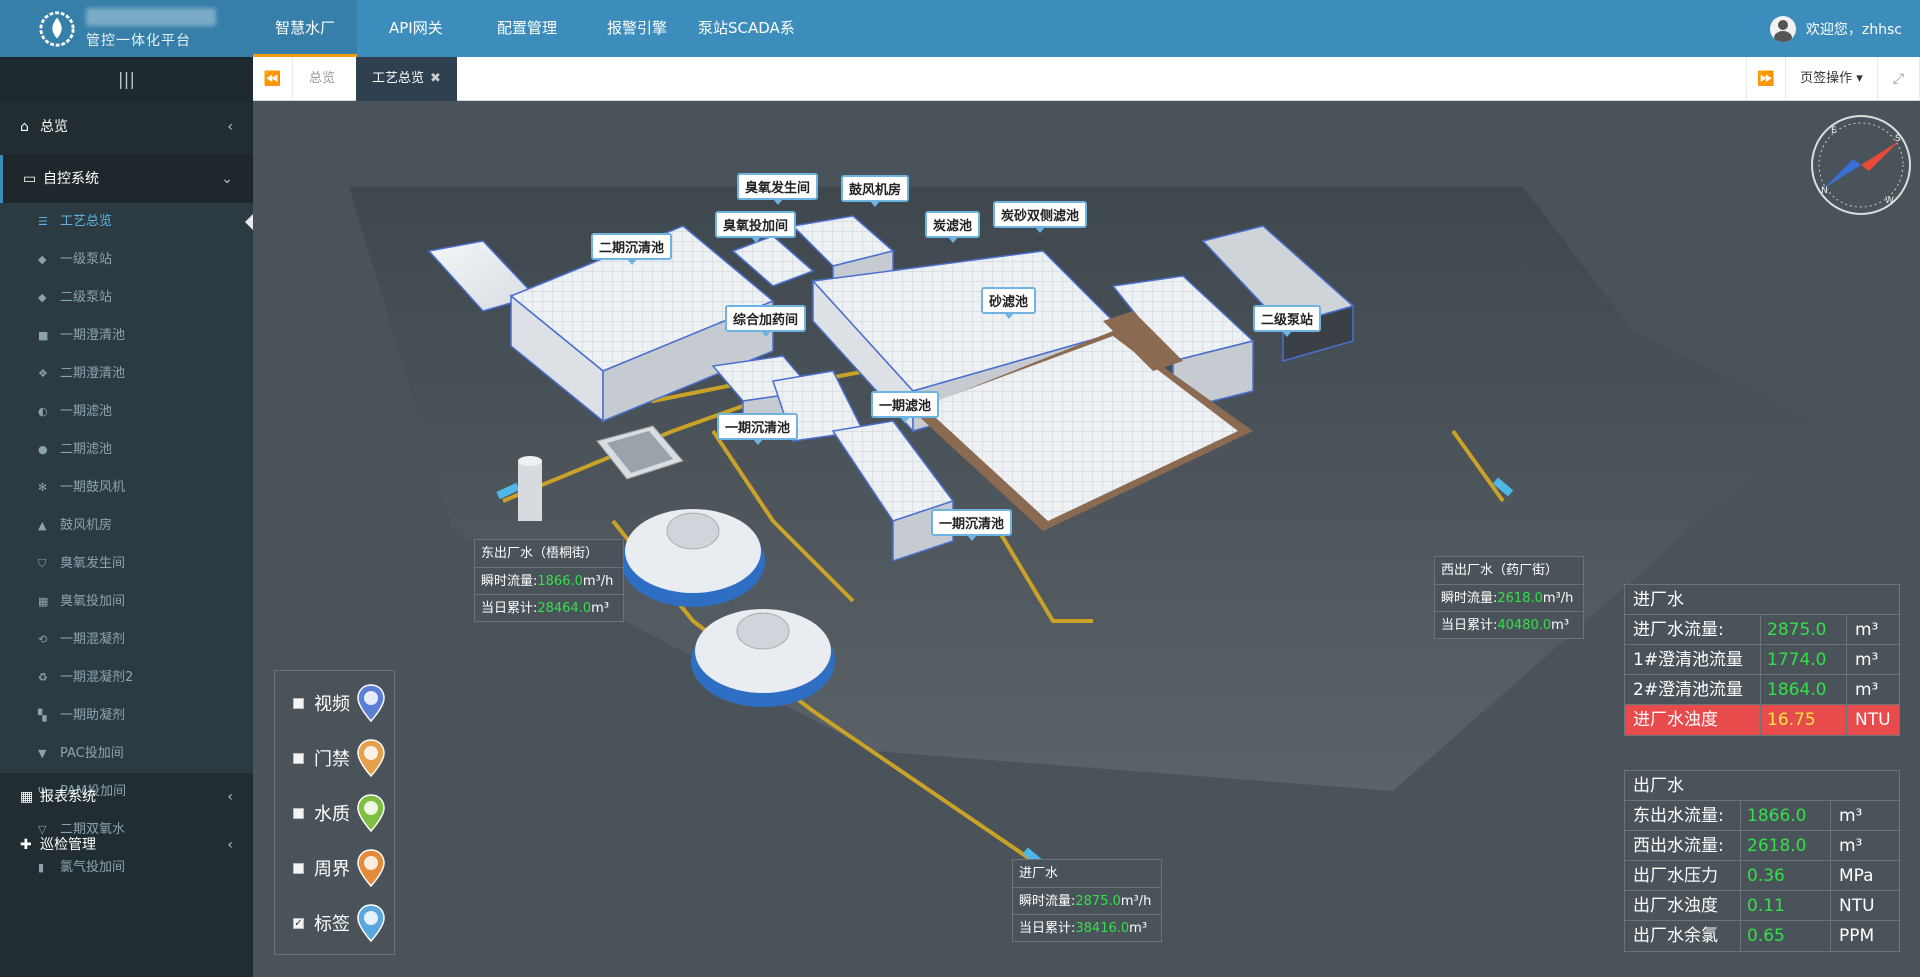 This screenshot has width=1920, height=977. I want to click on label-carbon-filter: 炭滤池, so click(953, 227).